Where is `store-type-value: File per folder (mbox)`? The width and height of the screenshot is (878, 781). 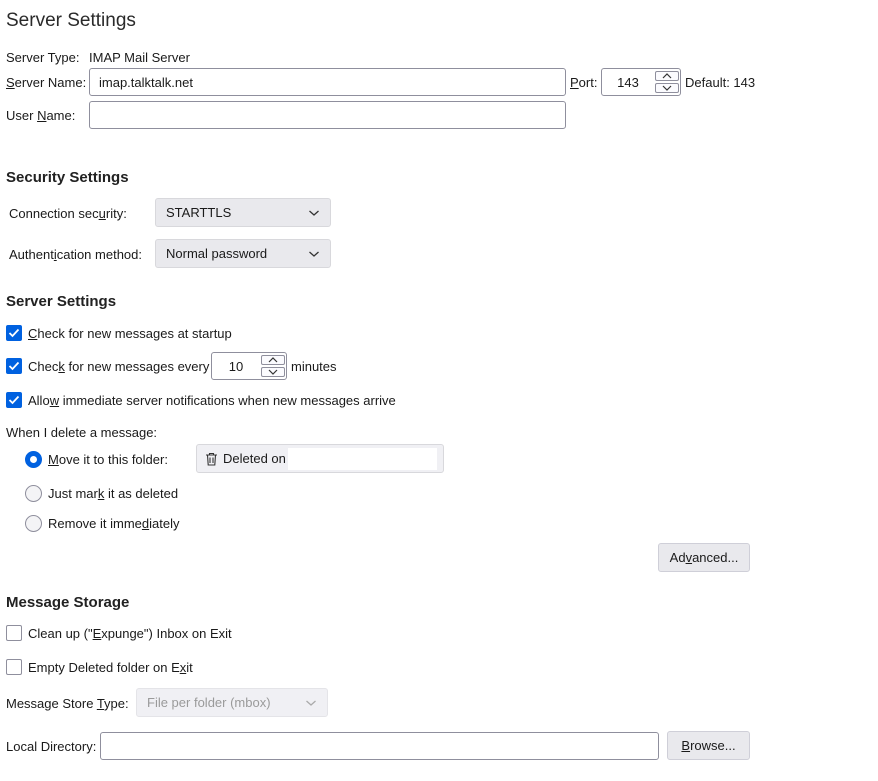
store-type-value: File per folder (mbox) is located at coordinates (209, 702).